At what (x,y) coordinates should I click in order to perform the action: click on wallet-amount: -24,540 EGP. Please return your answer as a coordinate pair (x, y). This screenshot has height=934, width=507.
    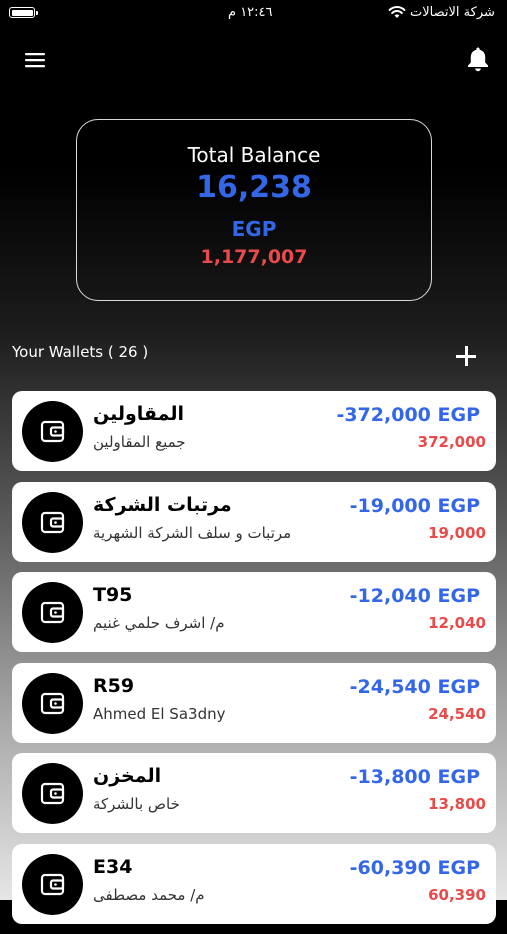
    Looking at the image, I should click on (414, 686).